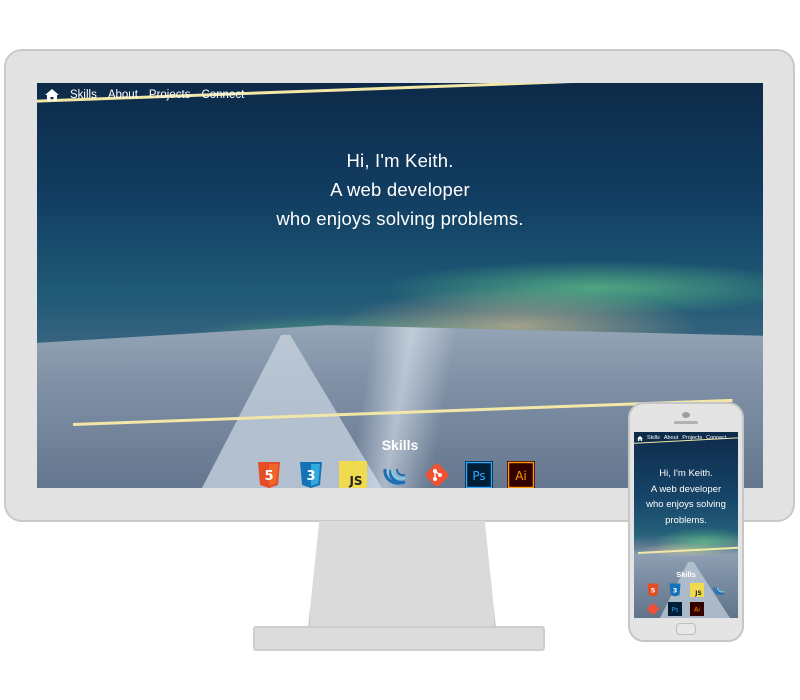 This screenshot has width=800, height=700. Describe the element at coordinates (653, 438) in the screenshot. I see `mobile-nav-skills-link: Skills` at that location.